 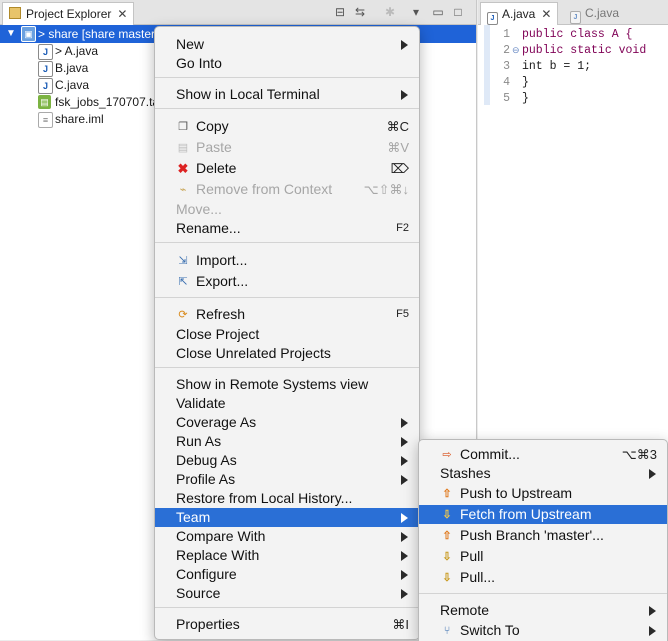 I want to click on collapse-all-icon: ⊟, so click(x=340, y=12).